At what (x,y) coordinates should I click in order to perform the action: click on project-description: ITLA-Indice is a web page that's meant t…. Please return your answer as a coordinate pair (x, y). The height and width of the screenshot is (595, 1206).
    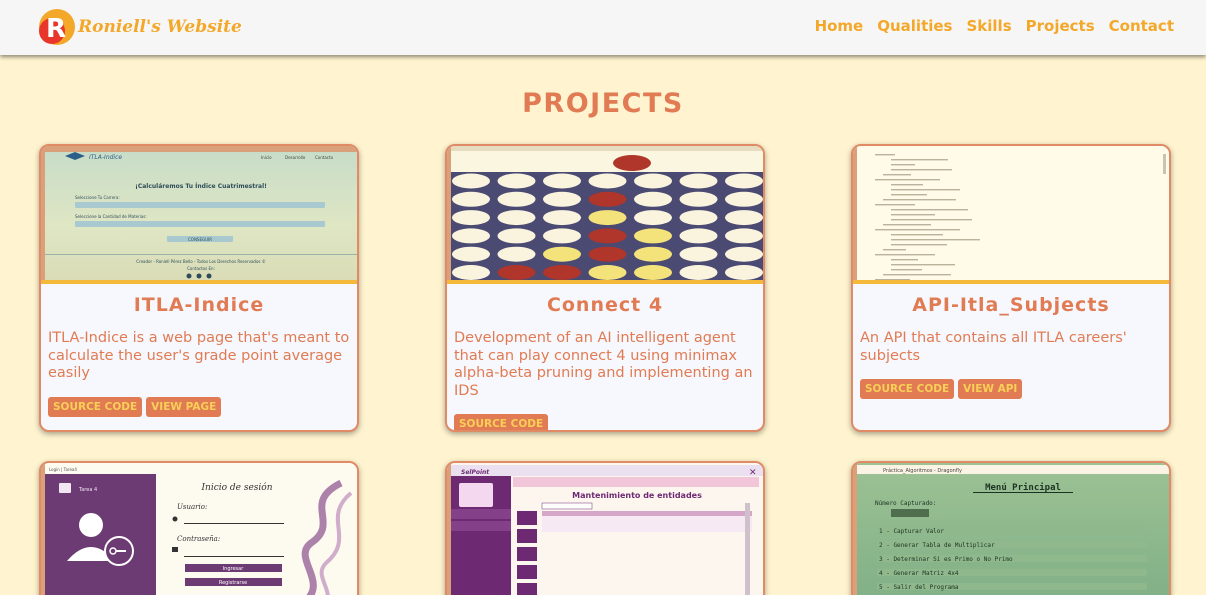
    Looking at the image, I should click on (199, 355).